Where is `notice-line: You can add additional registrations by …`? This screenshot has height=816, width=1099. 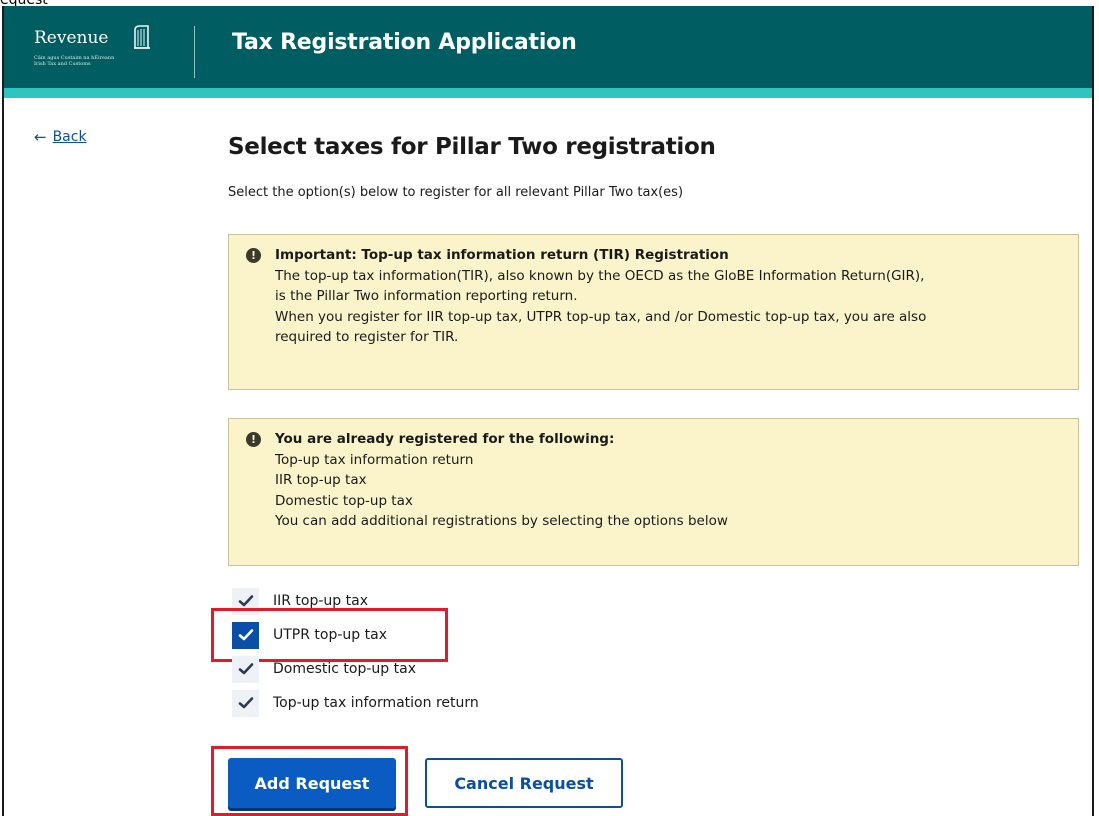 notice-line: You can add additional registrations by … is located at coordinates (501, 521).